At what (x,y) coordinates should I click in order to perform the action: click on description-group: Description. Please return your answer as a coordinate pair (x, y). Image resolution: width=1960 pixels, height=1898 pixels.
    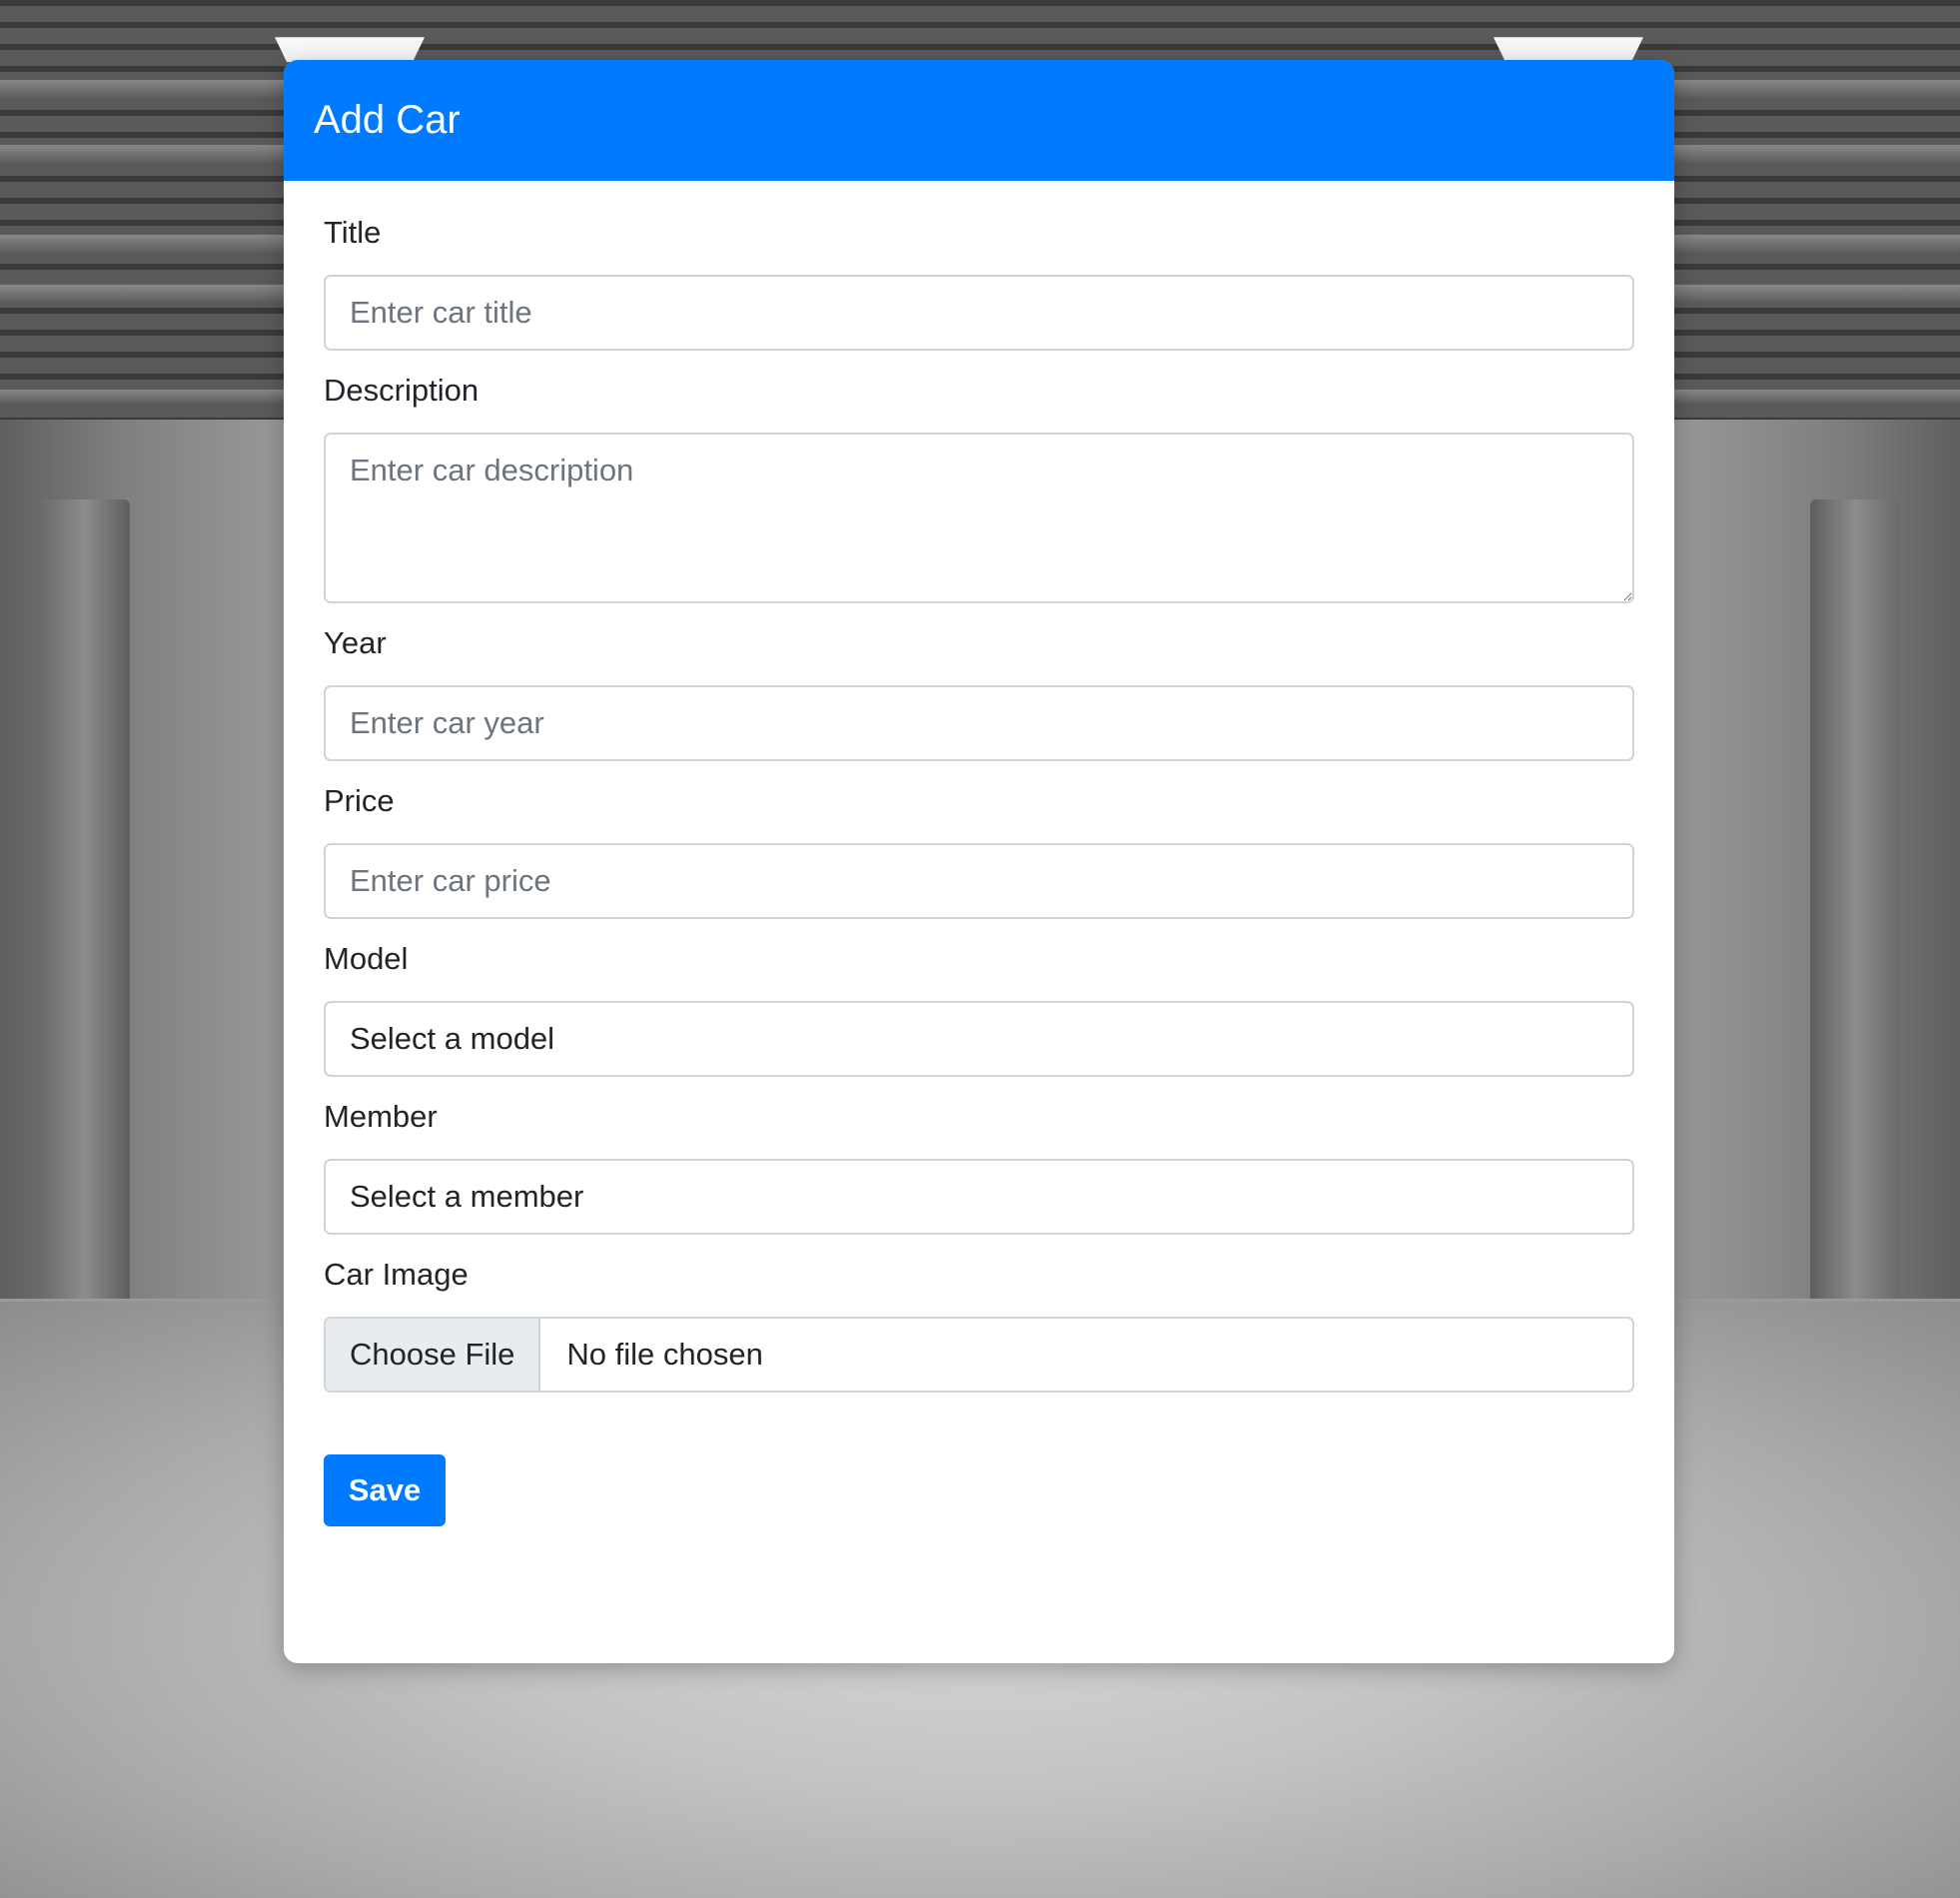
    Looking at the image, I should click on (979, 488).